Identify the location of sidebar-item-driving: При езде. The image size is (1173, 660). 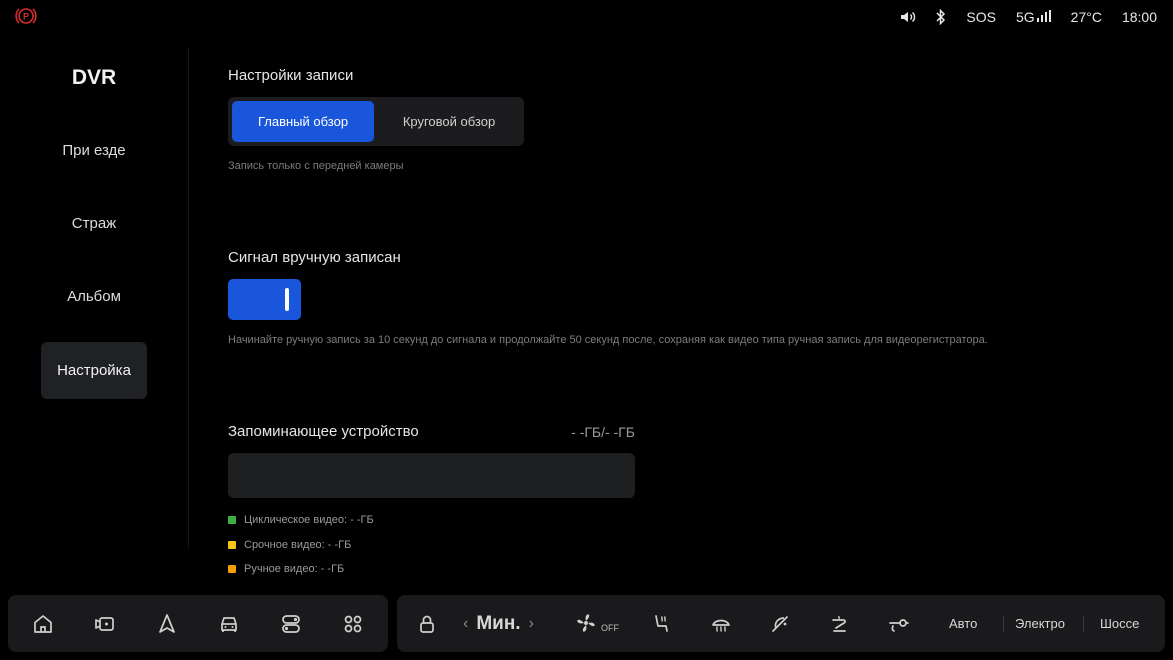
(94, 150).